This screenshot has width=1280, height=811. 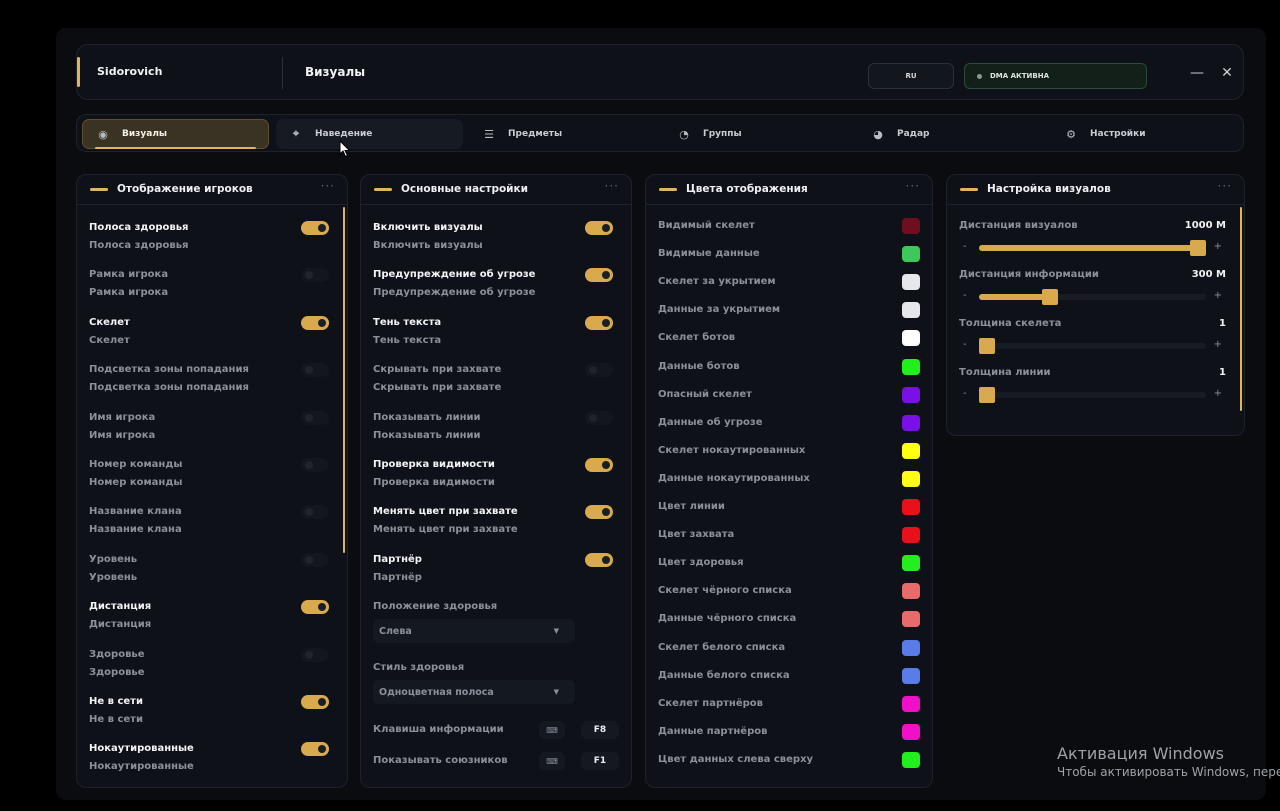 I want to click on color-row: Данные ботов, so click(x=789, y=367).